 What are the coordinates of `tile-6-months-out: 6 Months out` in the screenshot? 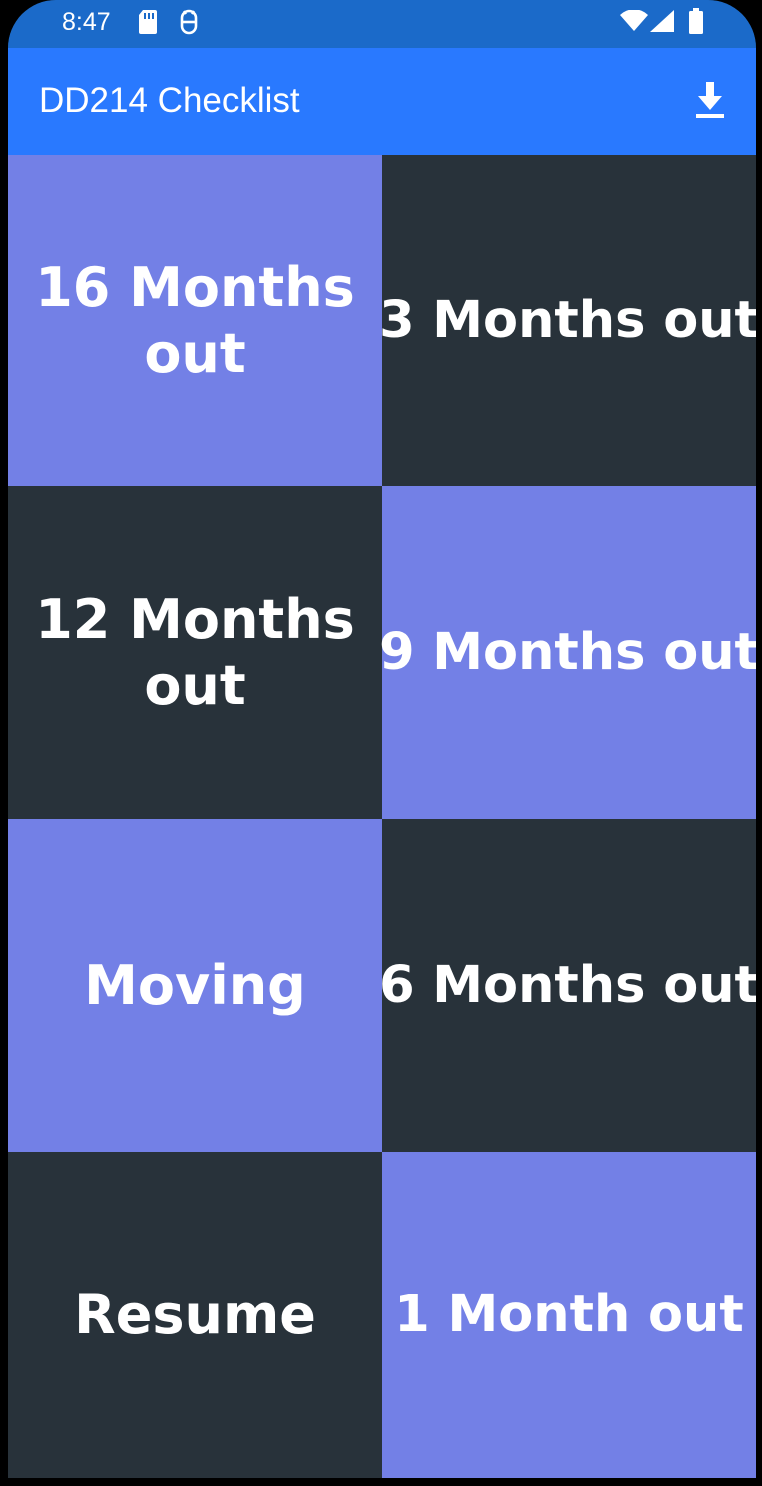 It's located at (567, 985).